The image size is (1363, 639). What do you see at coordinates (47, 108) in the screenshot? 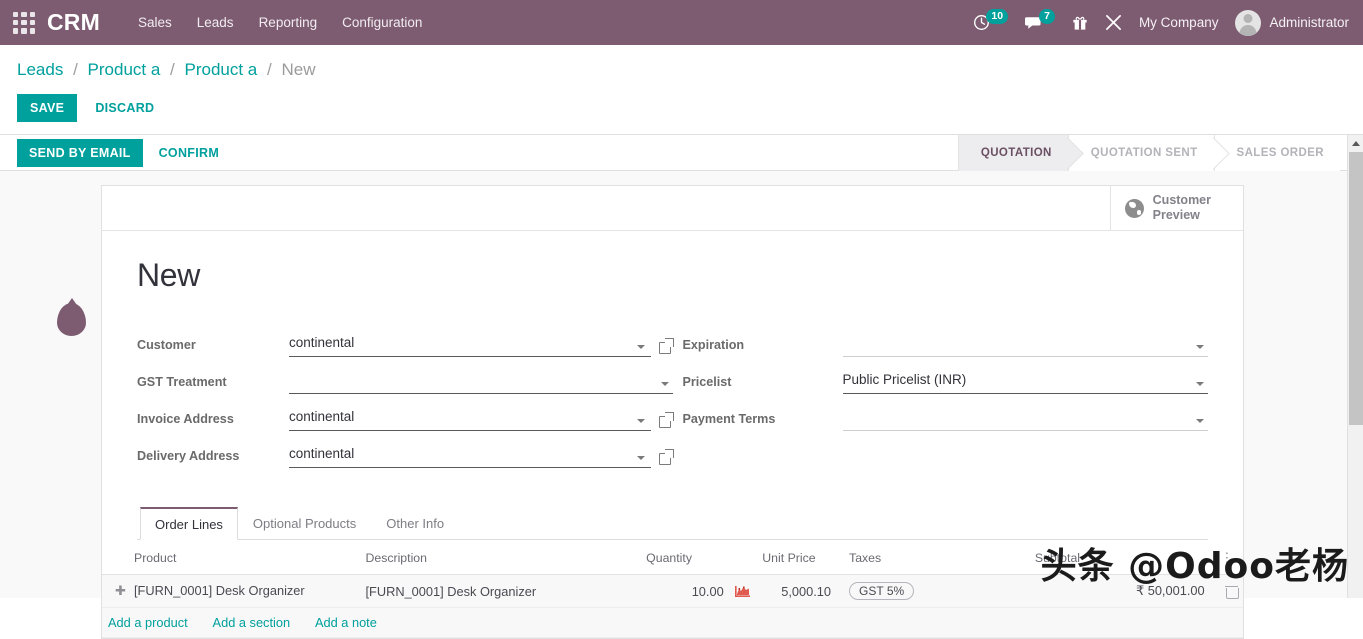
I see `save-button: SAVE` at bounding box center [47, 108].